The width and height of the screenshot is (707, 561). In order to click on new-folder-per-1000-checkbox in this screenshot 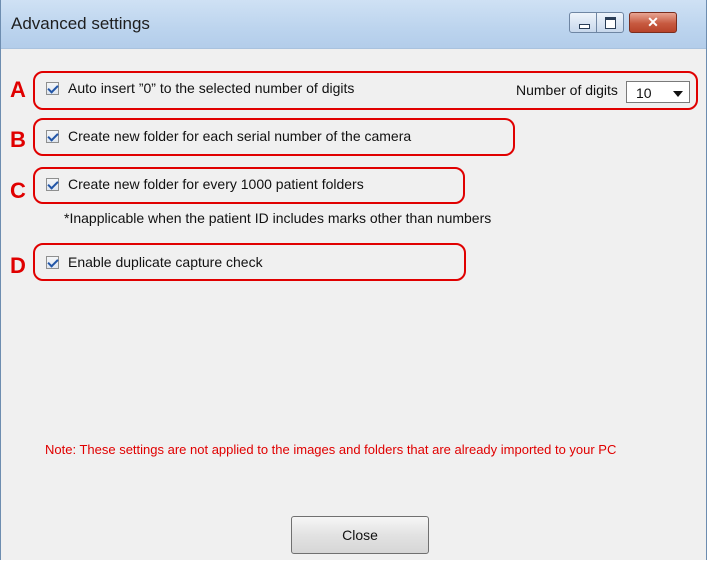, I will do `click(52, 184)`.